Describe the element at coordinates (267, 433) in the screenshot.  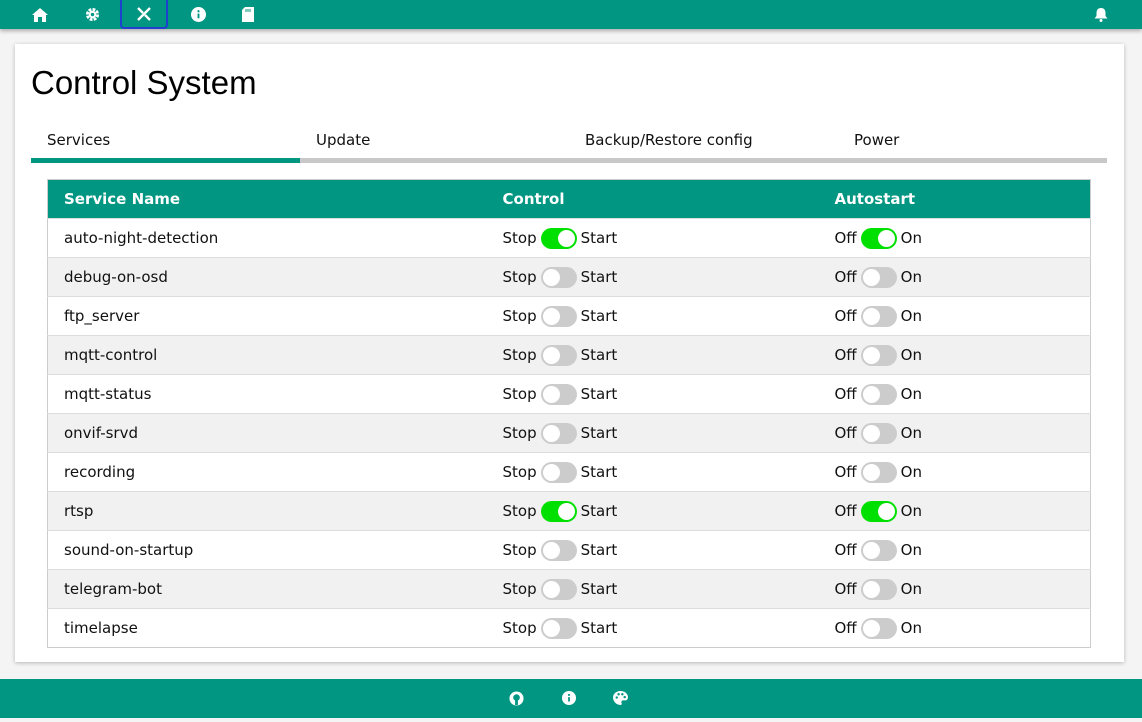
I see `service-name: onvif-srvd` at that location.